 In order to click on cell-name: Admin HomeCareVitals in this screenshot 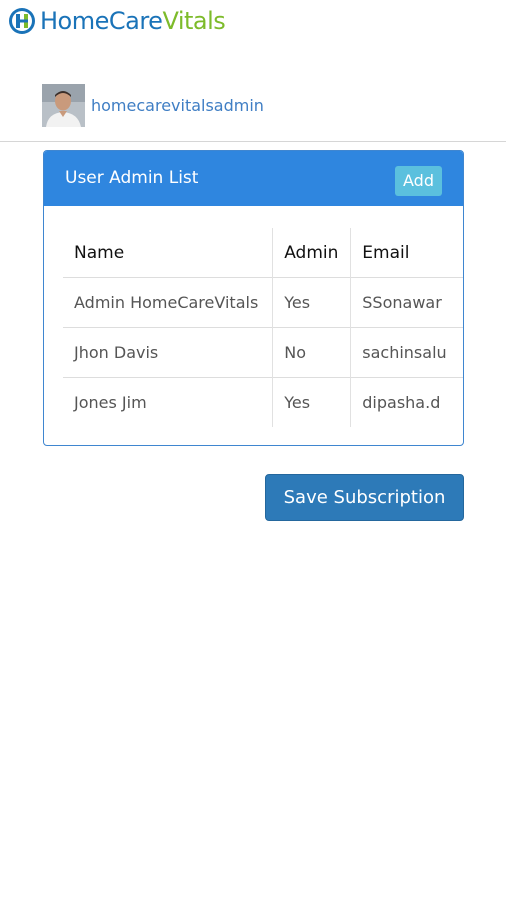, I will do `click(168, 302)`.